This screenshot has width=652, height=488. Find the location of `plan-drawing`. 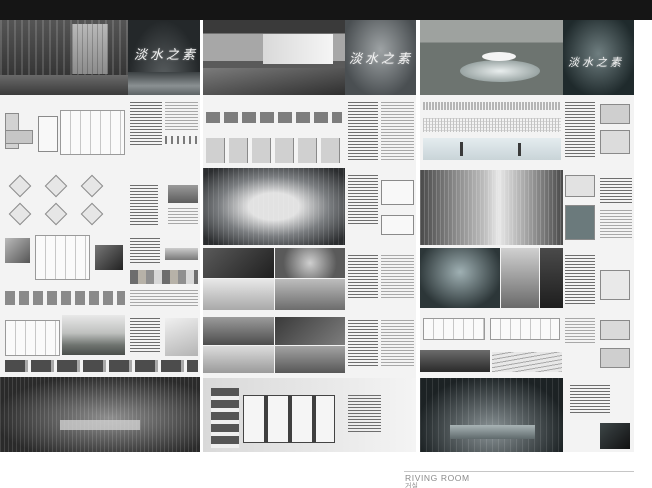

plan-drawing is located at coordinates (19, 137).